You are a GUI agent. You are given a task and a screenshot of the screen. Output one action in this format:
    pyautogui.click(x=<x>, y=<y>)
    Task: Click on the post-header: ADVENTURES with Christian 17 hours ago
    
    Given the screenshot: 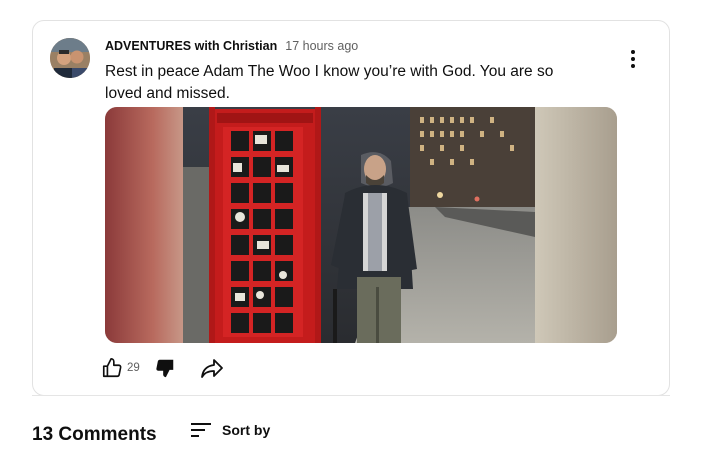 What is the action you would take?
    pyautogui.click(x=231, y=46)
    